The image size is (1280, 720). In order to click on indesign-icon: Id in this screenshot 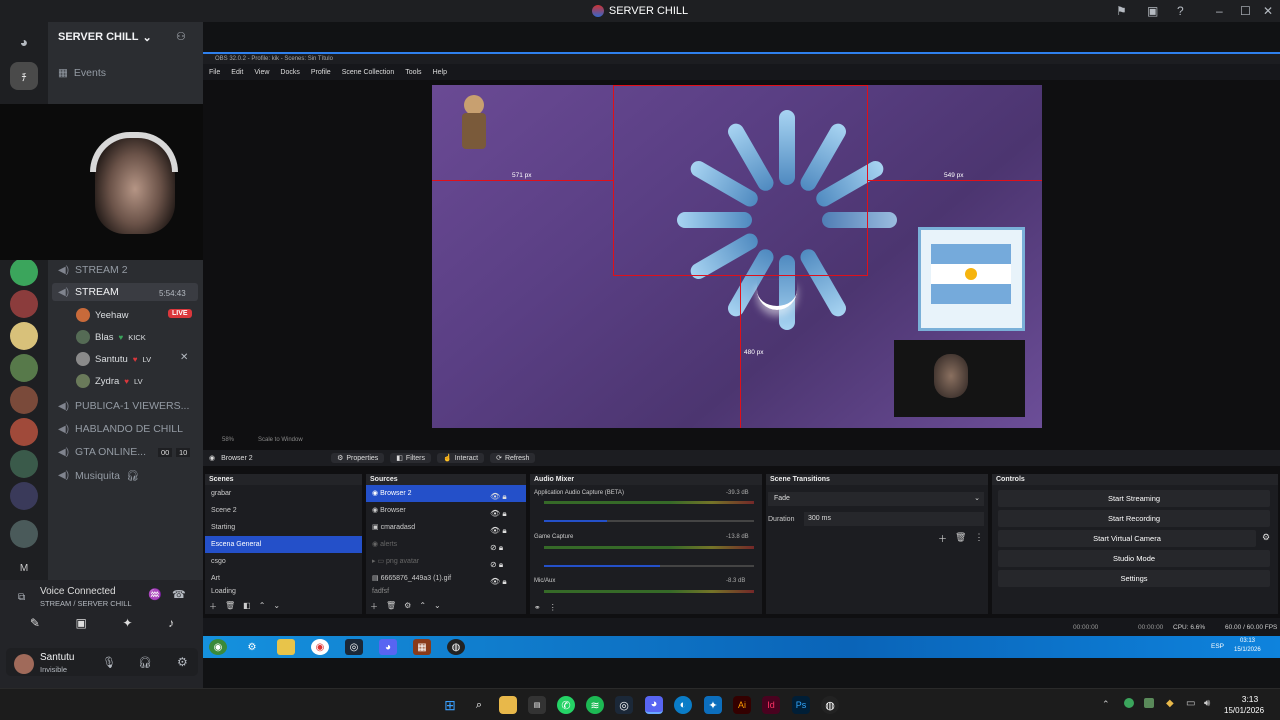, I will do `click(771, 705)`.